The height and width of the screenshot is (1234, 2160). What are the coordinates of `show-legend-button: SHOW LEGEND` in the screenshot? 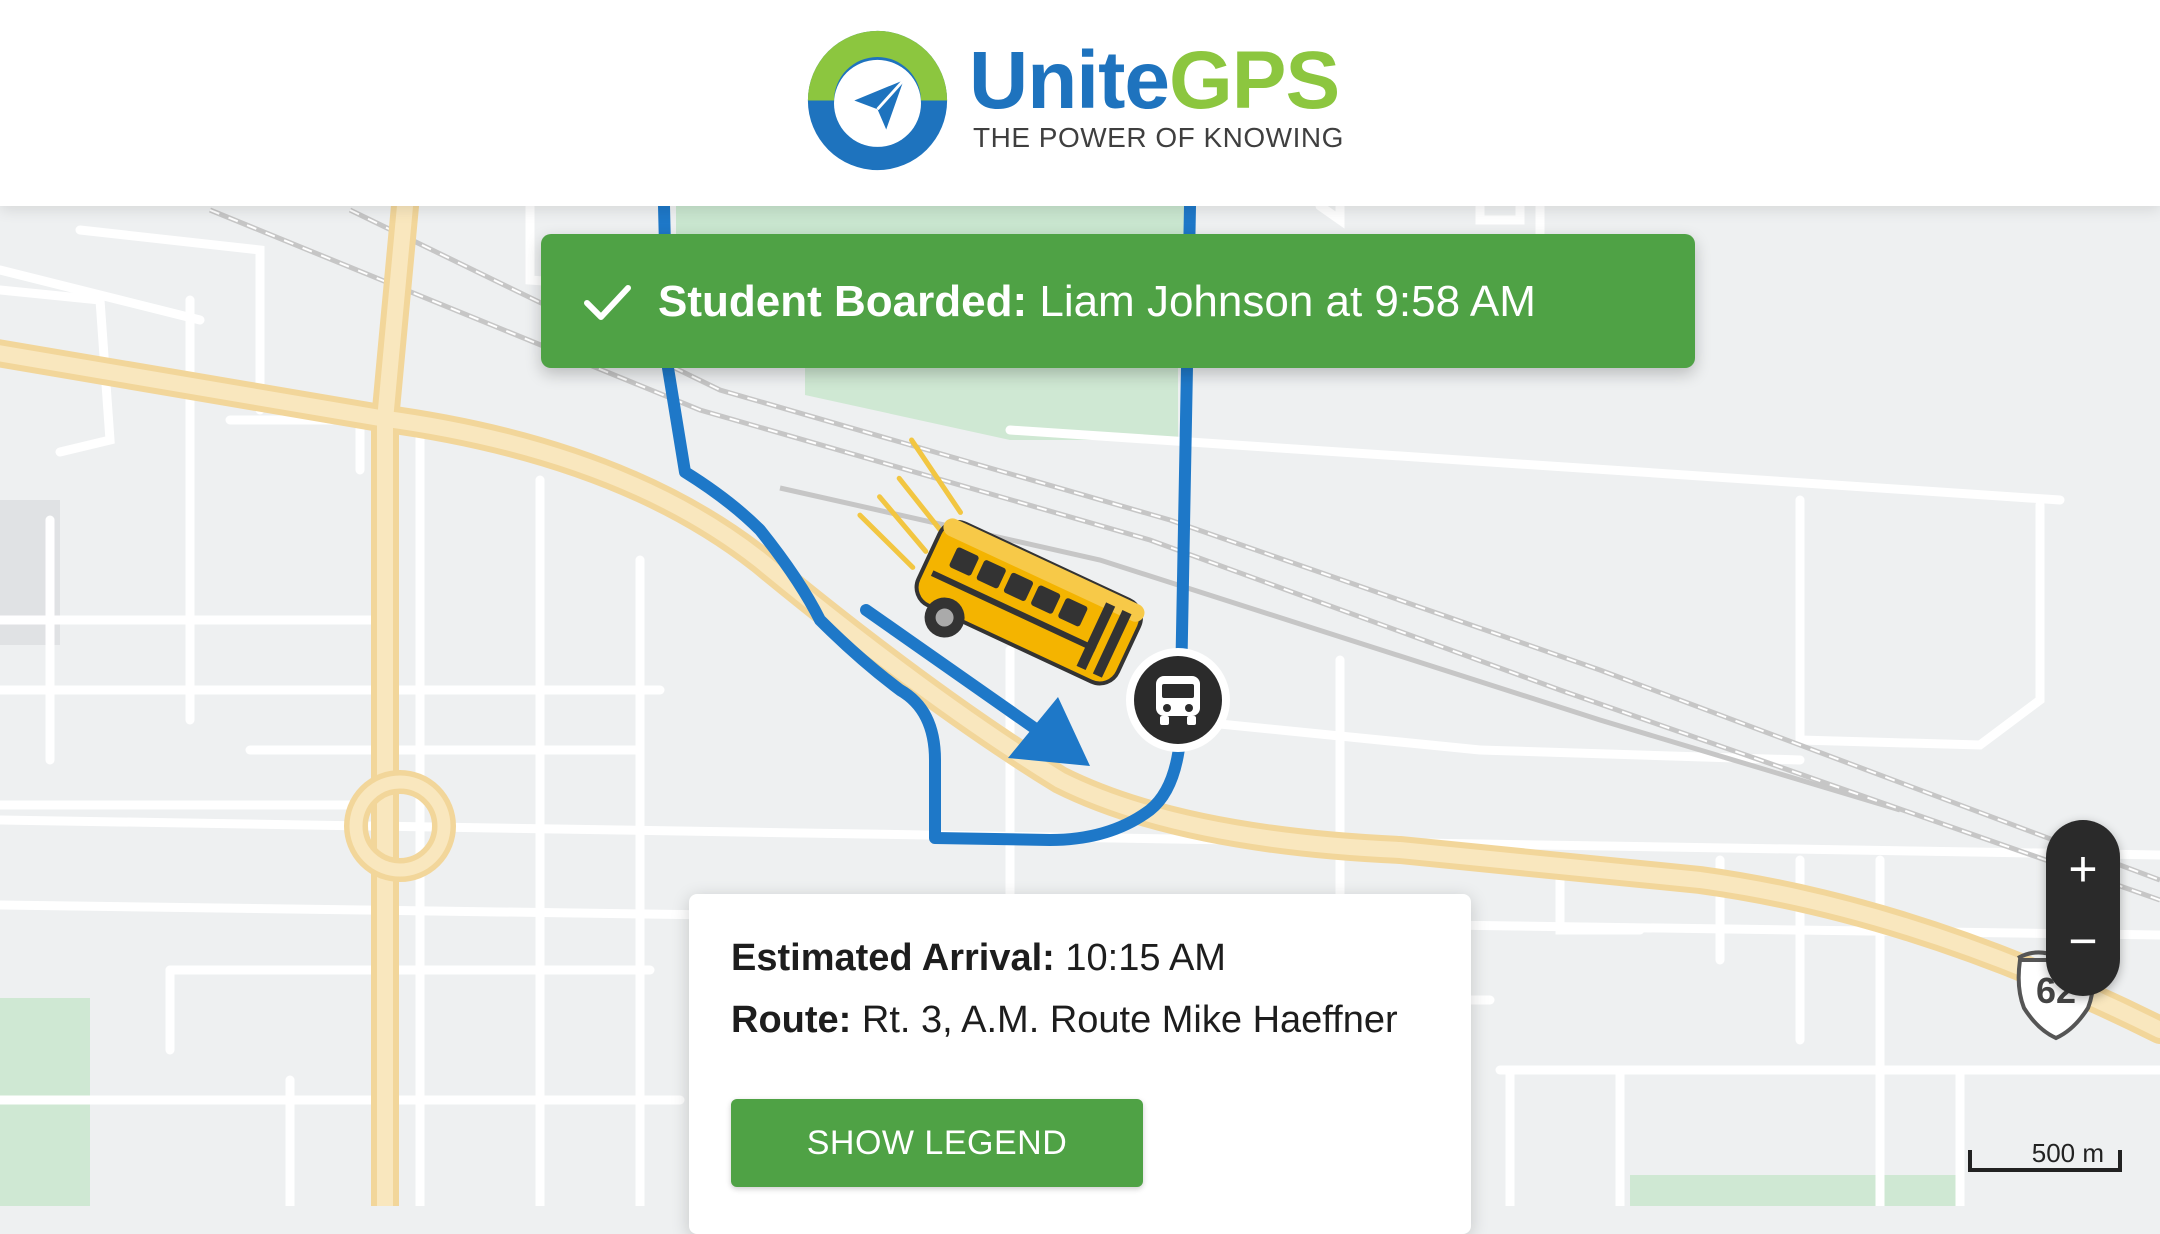 It's located at (937, 1143).